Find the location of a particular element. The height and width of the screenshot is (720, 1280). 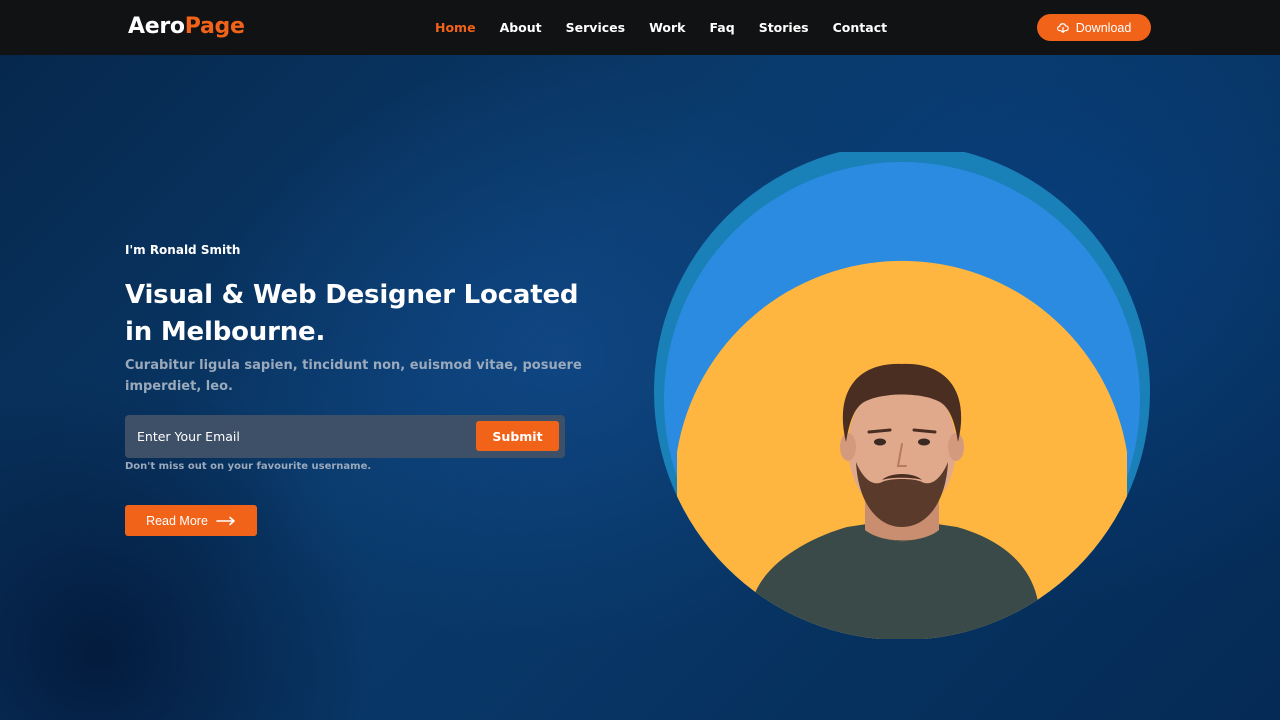

nav-item-home: Home is located at coordinates (455, 28).